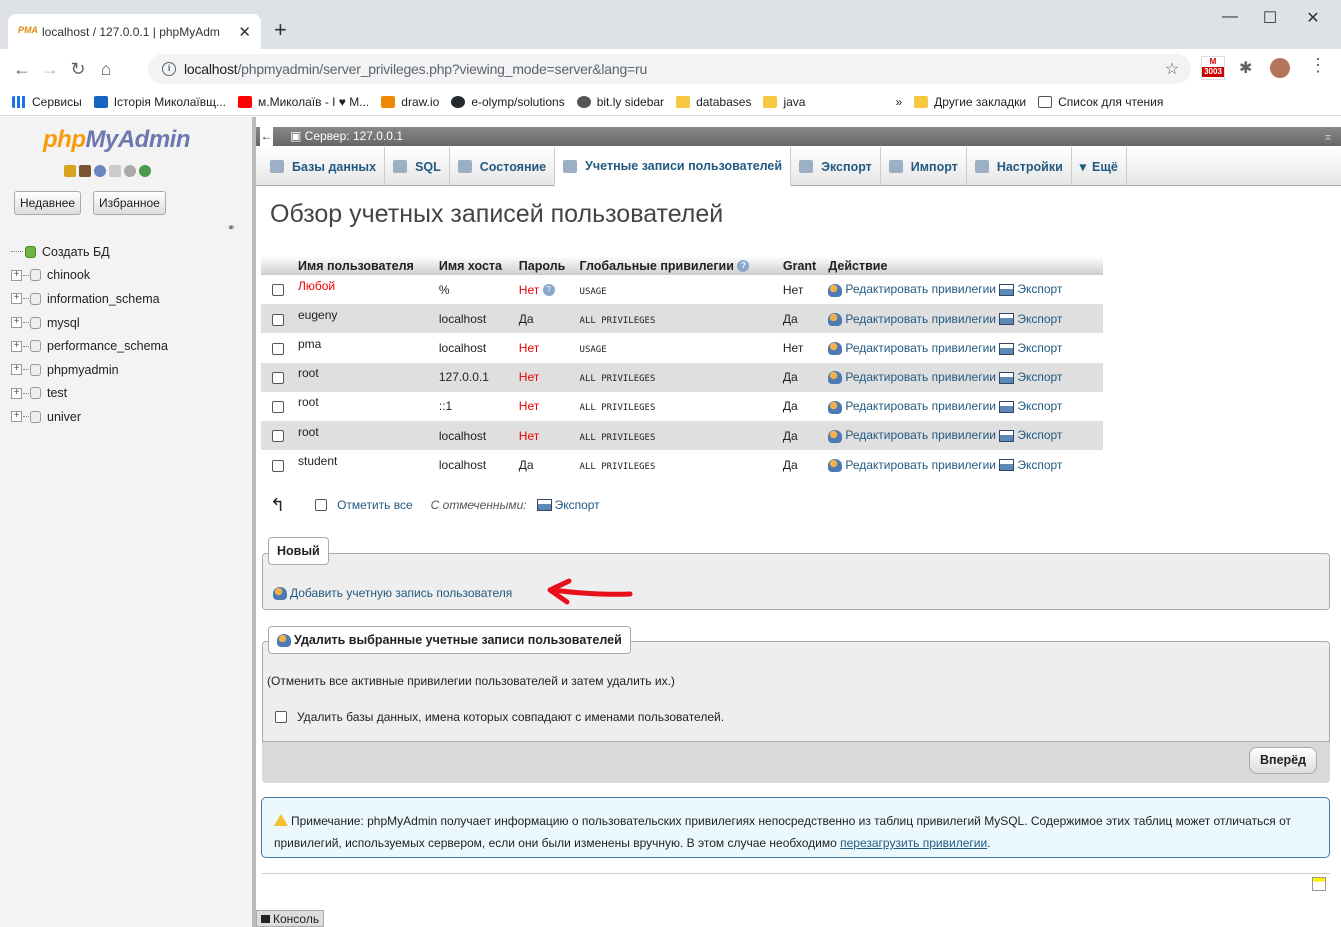  What do you see at coordinates (1313, 18) in the screenshot?
I see `close-window-icon: ✕` at bounding box center [1313, 18].